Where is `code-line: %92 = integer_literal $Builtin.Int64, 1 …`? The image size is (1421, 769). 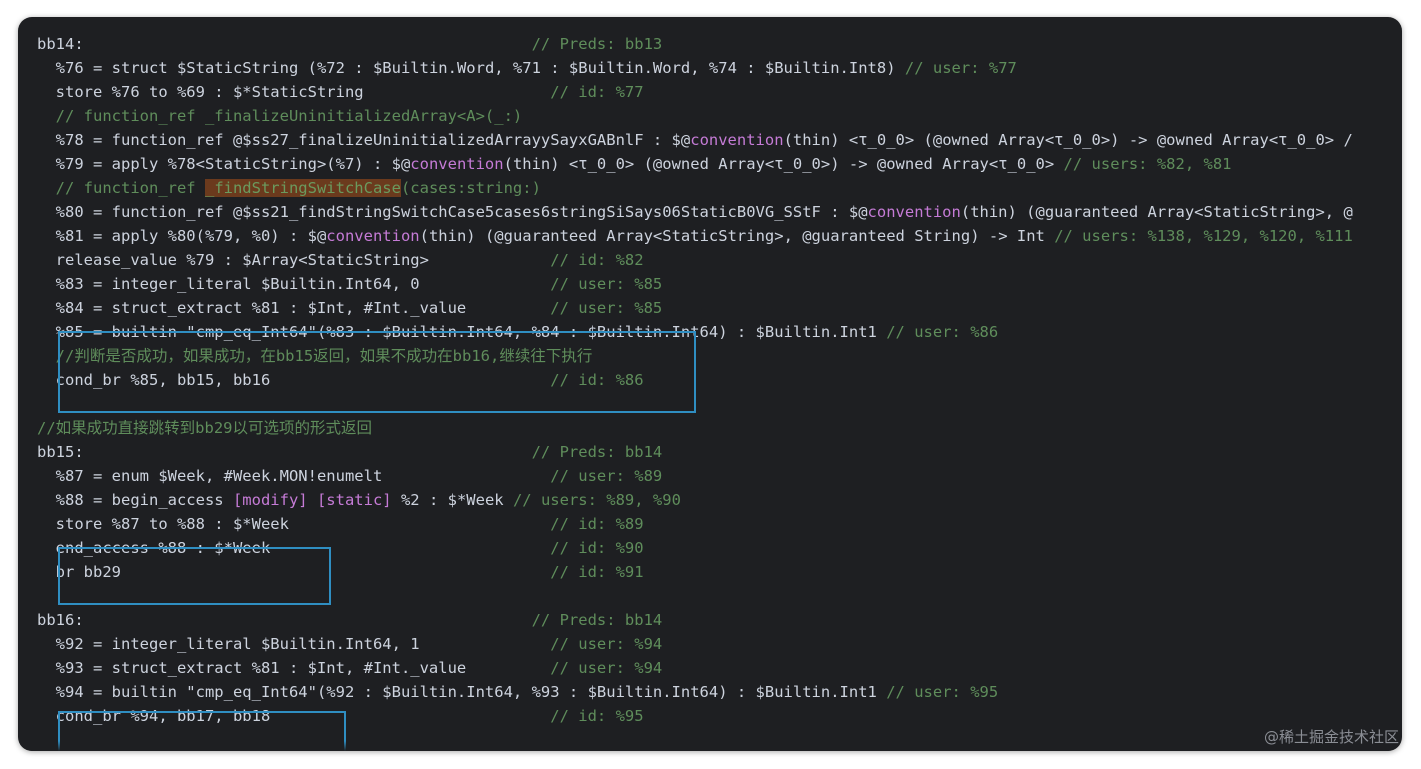 code-line: %92 = integer_literal $Builtin.Int64, 1 … is located at coordinates (710, 644).